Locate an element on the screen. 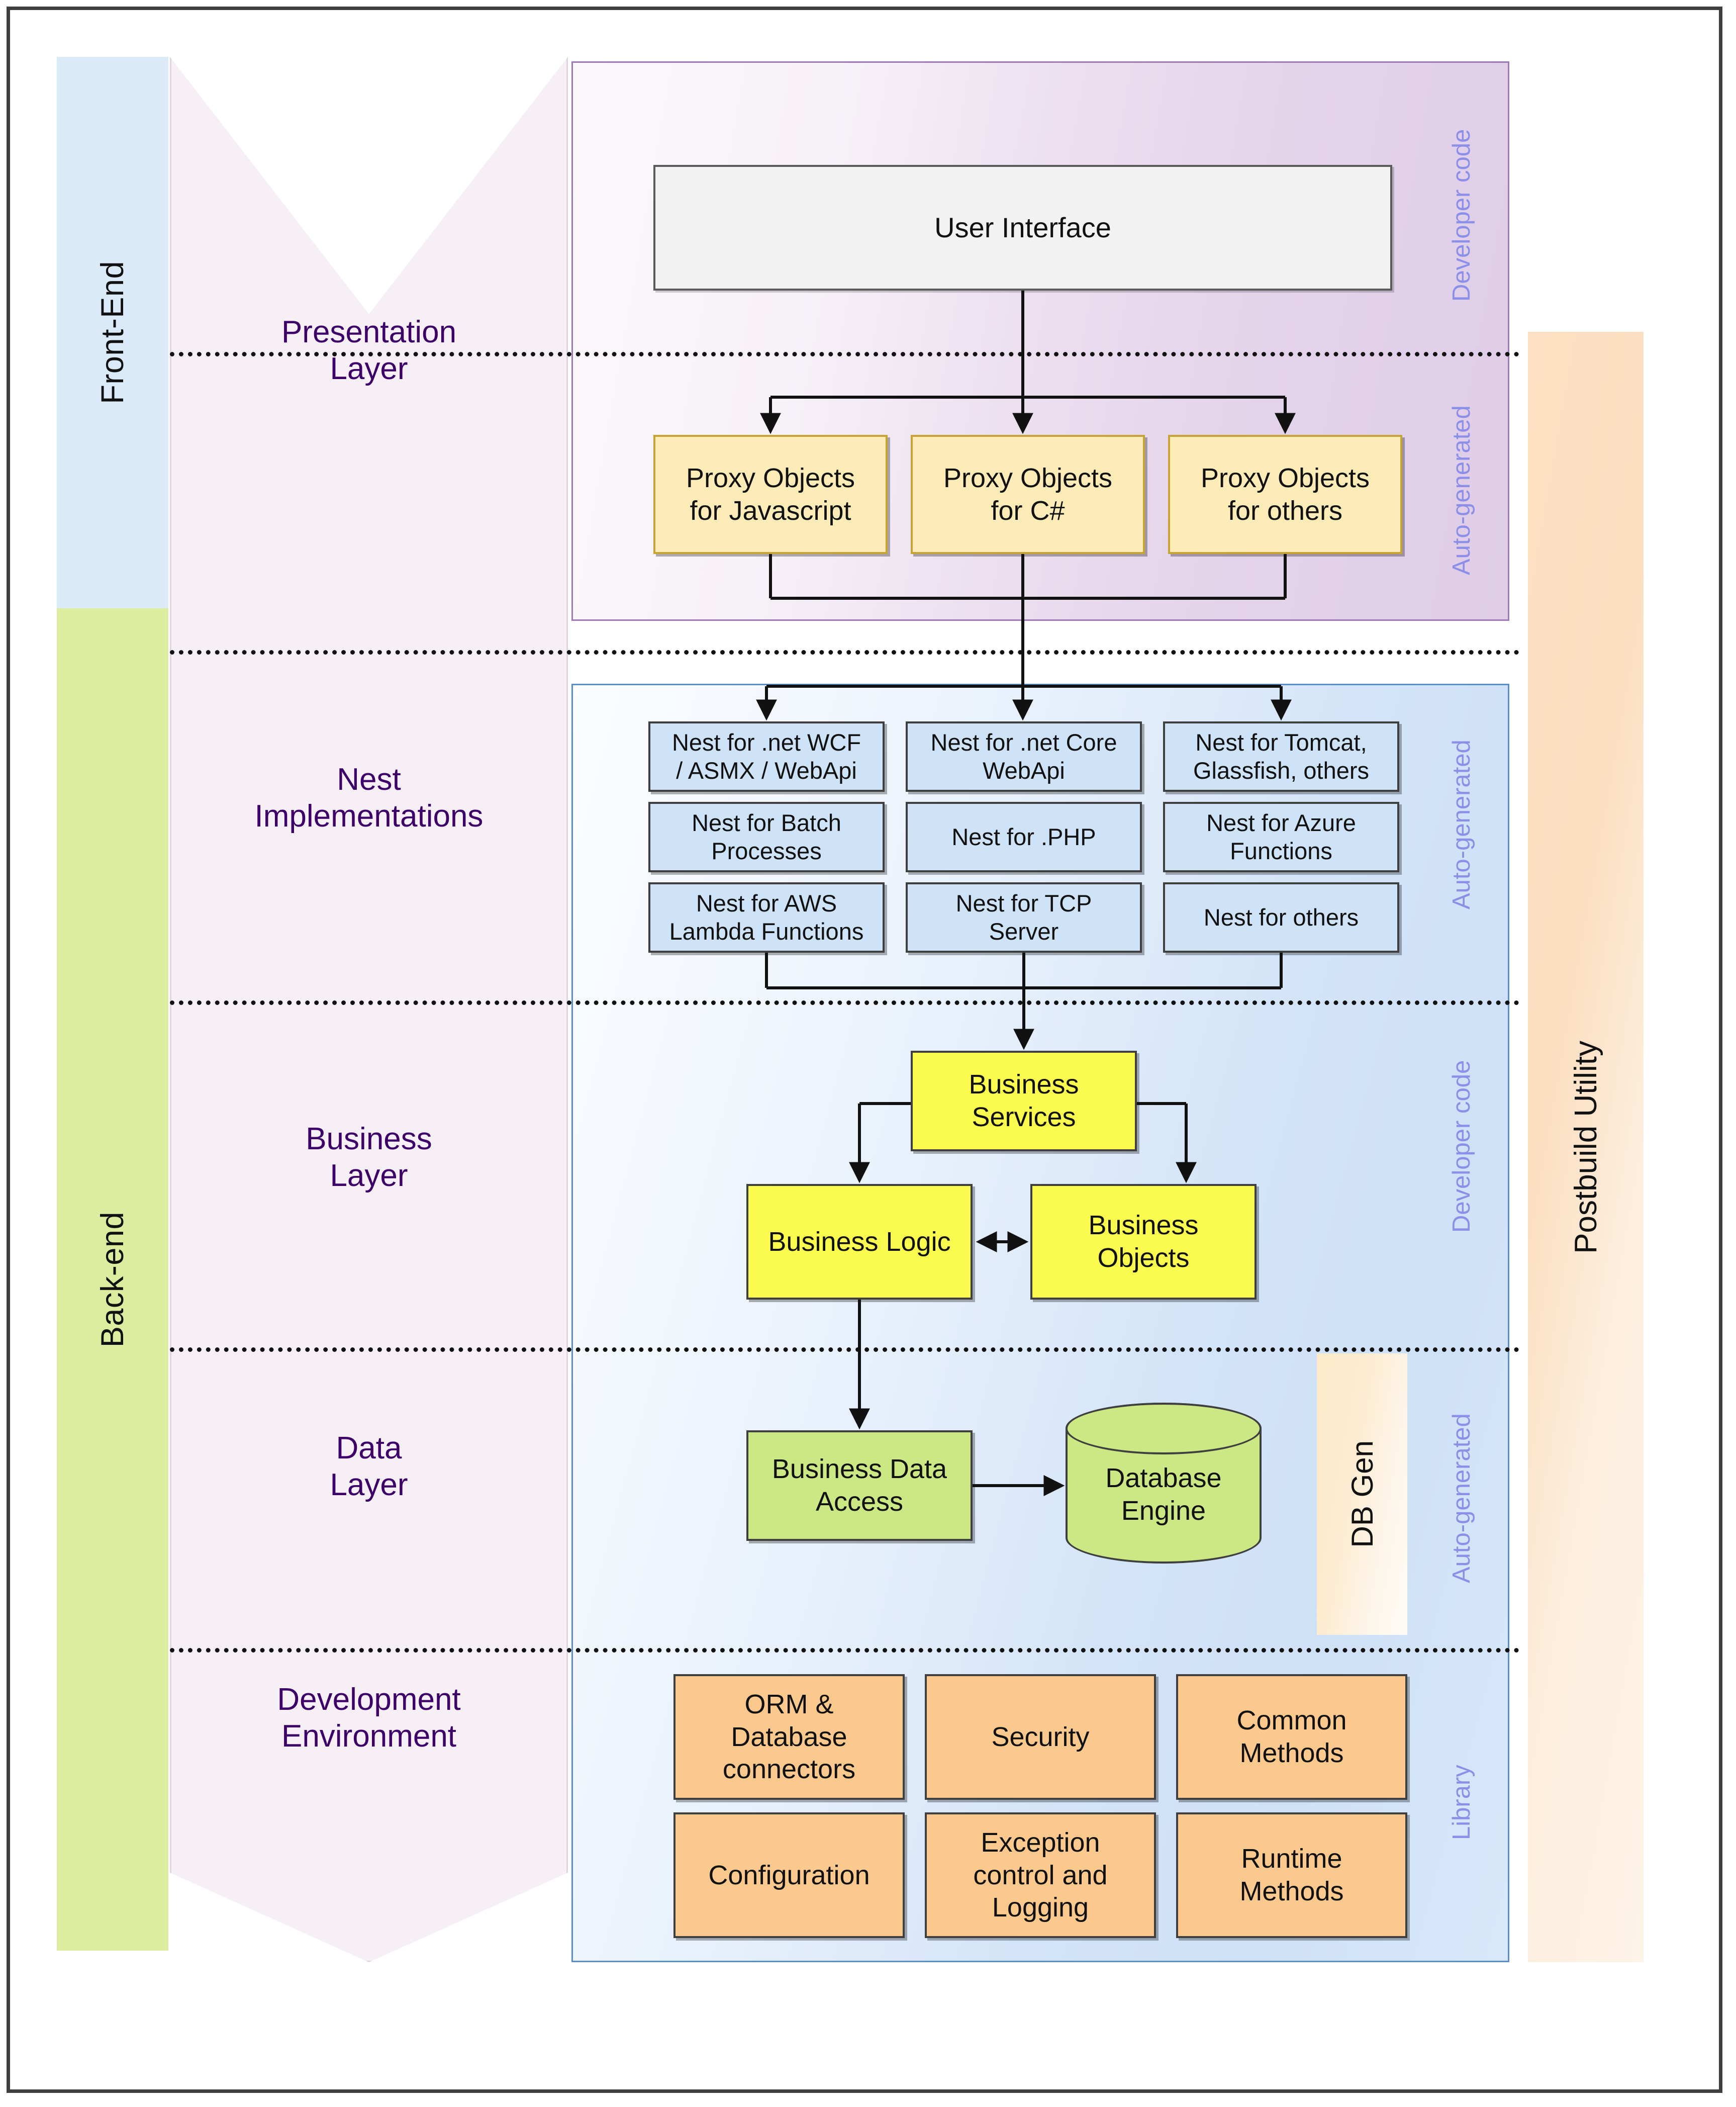 The image size is (1736, 2107). side-note-developer-code-business: Developer code is located at coordinates (1461, 1146).